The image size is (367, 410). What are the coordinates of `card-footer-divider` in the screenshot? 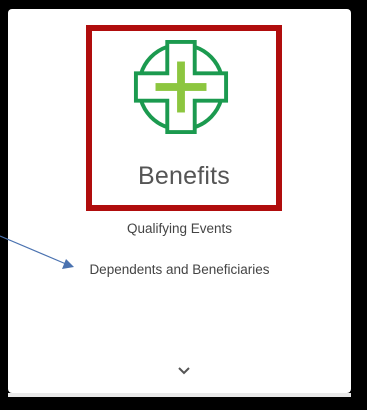 It's located at (179, 395).